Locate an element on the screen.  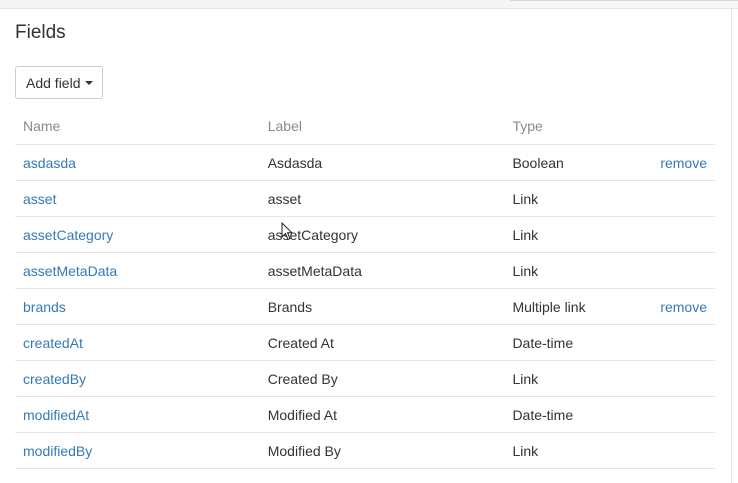
field-label: Modified At is located at coordinates (382, 414).